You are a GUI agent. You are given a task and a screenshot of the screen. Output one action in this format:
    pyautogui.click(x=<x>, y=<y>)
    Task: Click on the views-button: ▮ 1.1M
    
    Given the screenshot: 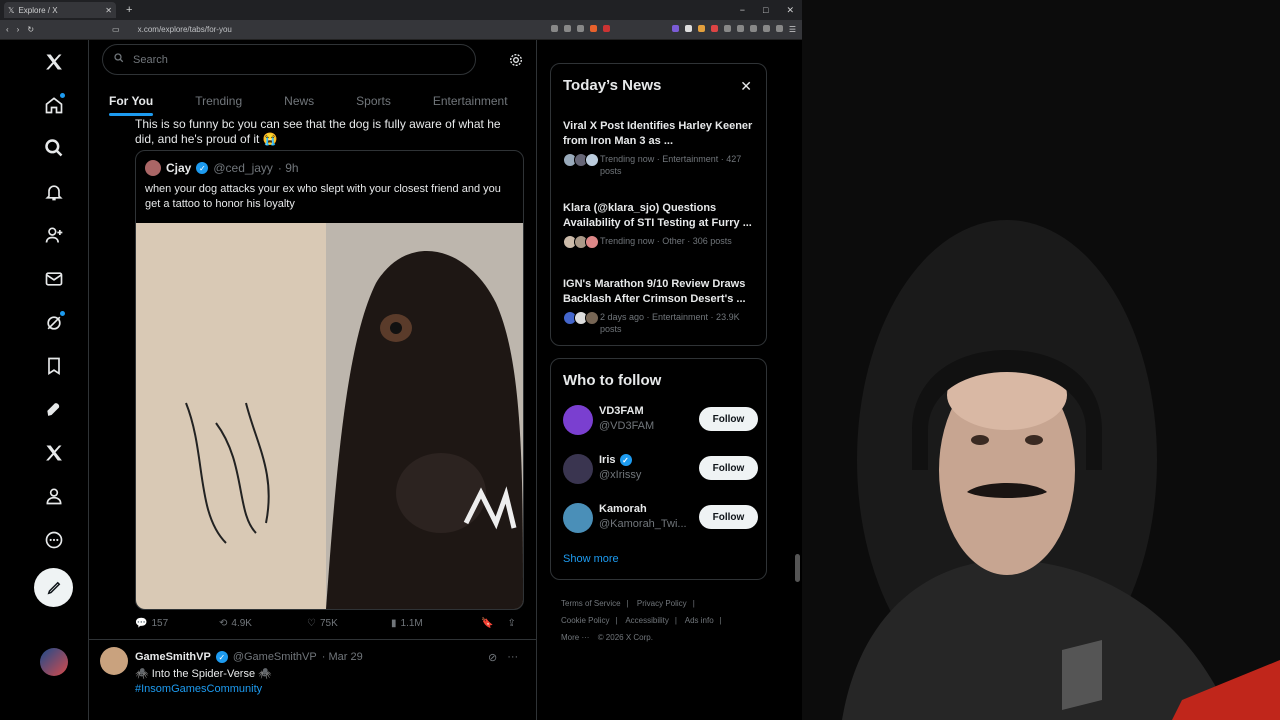 What is the action you would take?
    pyautogui.click(x=436, y=623)
    